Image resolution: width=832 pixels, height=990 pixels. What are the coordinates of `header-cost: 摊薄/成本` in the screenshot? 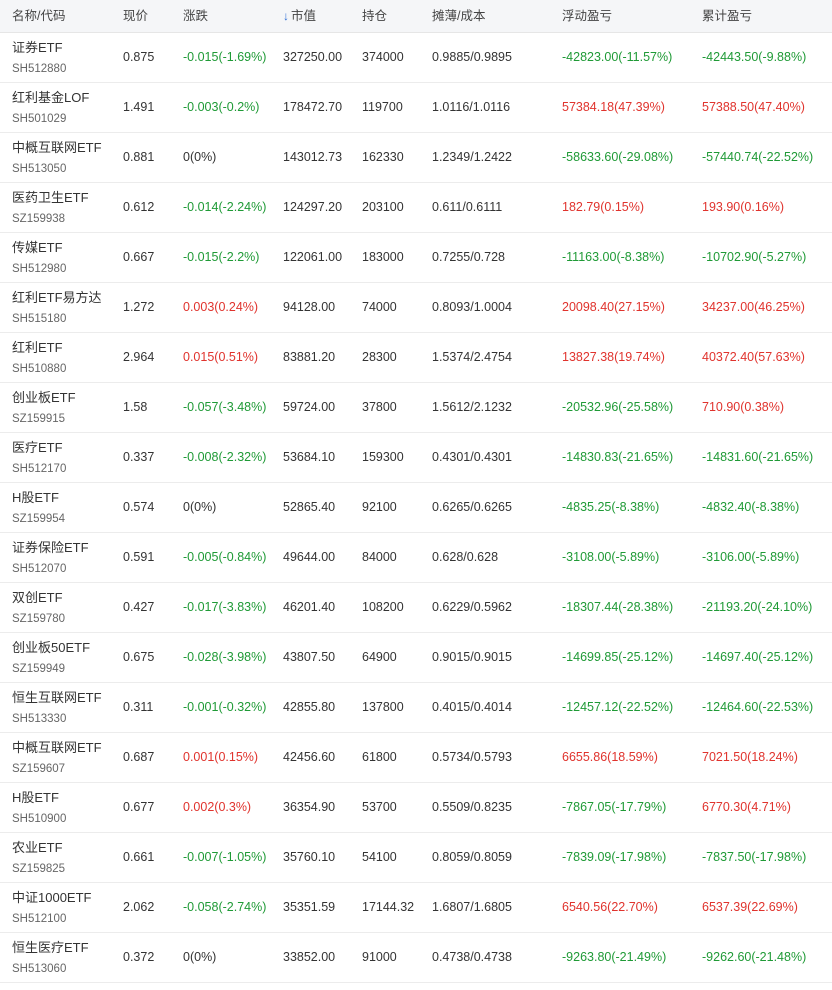 It's located at (458, 16).